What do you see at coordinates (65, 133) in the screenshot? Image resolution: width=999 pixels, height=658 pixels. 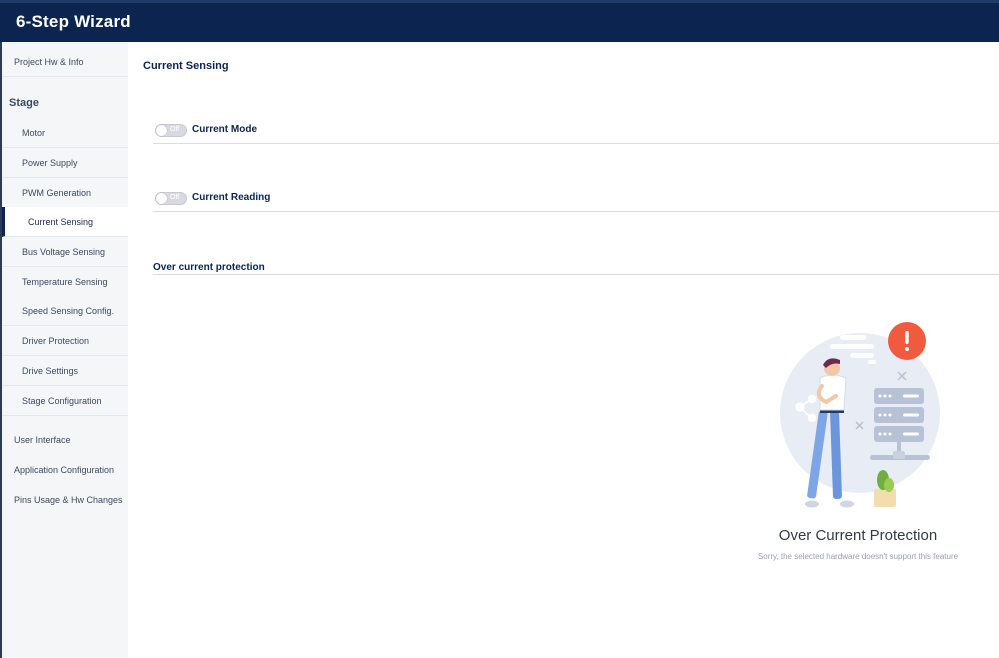 I see `sidebar-item-motor: Motor` at bounding box center [65, 133].